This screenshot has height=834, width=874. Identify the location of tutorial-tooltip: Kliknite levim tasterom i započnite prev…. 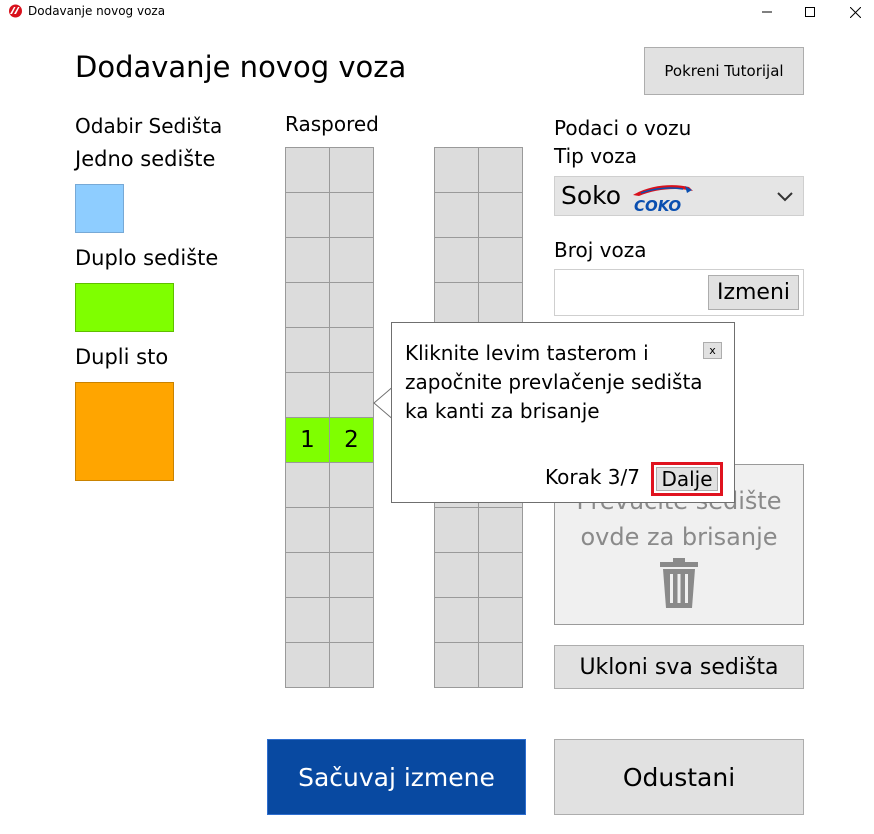
(563, 412).